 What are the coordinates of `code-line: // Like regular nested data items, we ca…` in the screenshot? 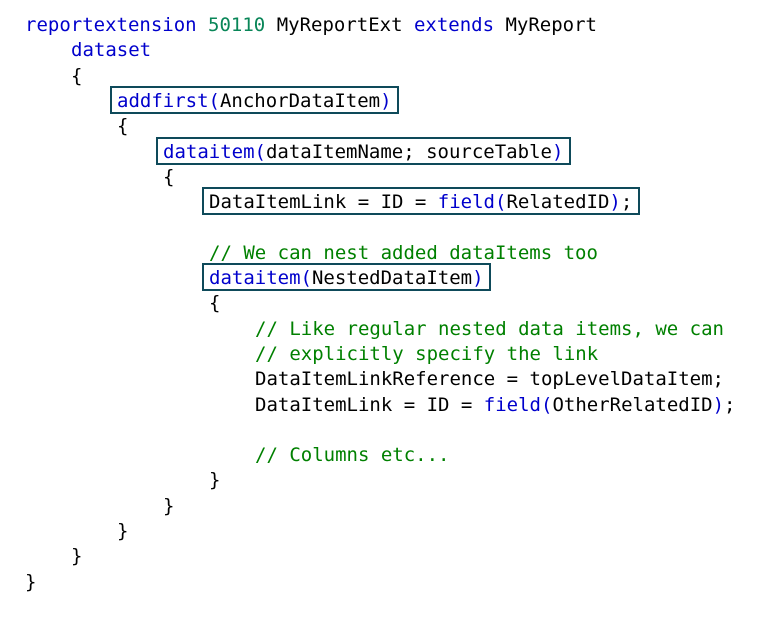 It's located at (489, 329).